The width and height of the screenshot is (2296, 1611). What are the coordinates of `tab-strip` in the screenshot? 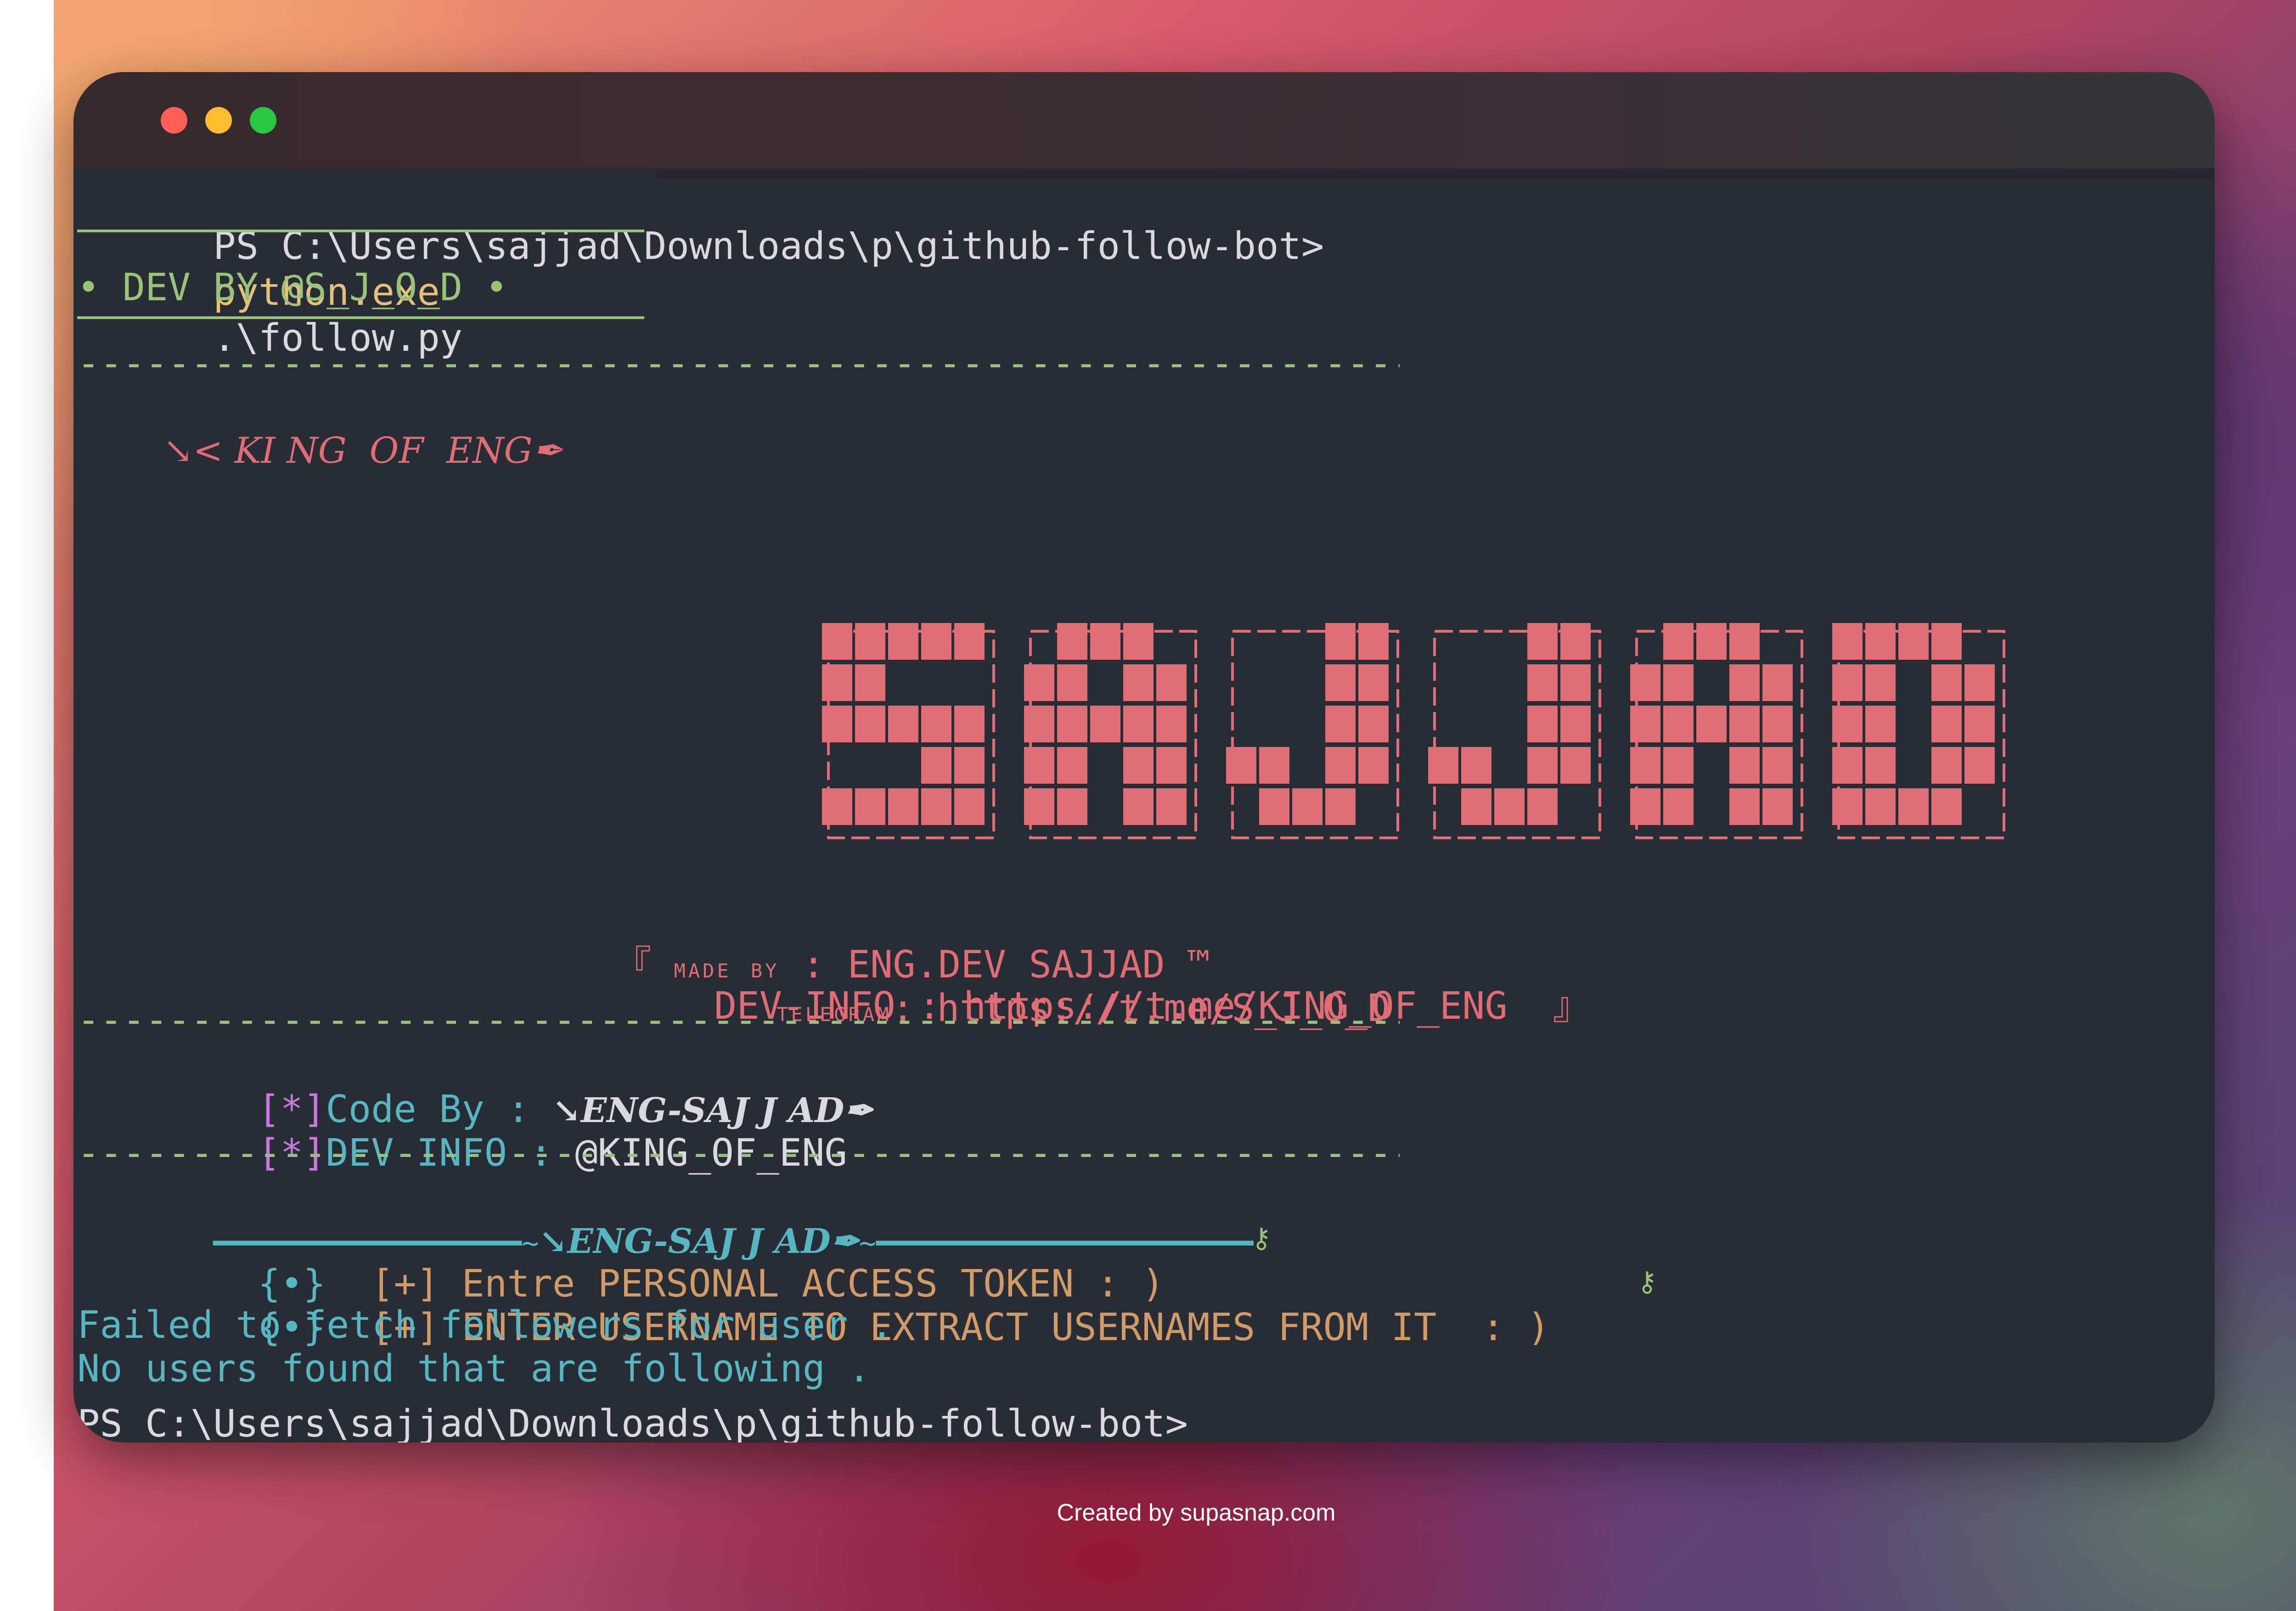 It's located at (1436, 173).